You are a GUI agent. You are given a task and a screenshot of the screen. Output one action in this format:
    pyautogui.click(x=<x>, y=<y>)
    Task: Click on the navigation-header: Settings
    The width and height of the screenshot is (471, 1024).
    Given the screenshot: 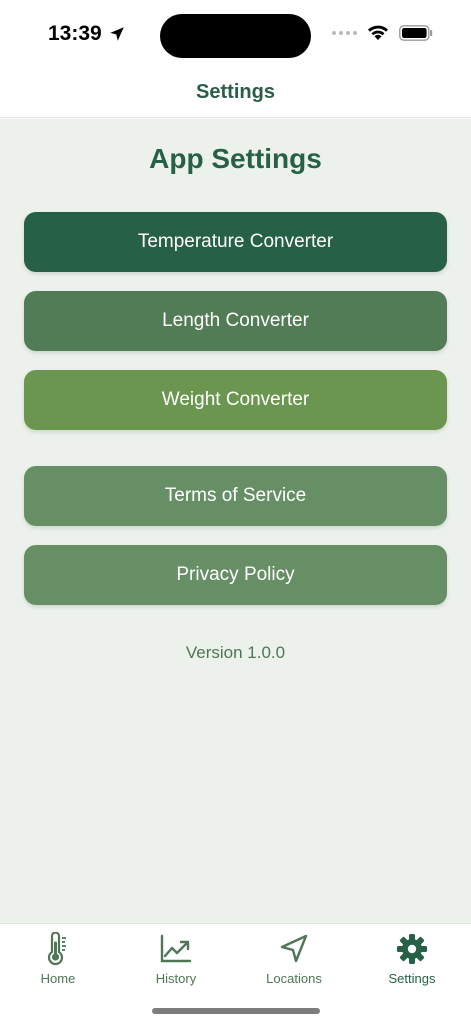 What is the action you would take?
    pyautogui.click(x=235, y=93)
    